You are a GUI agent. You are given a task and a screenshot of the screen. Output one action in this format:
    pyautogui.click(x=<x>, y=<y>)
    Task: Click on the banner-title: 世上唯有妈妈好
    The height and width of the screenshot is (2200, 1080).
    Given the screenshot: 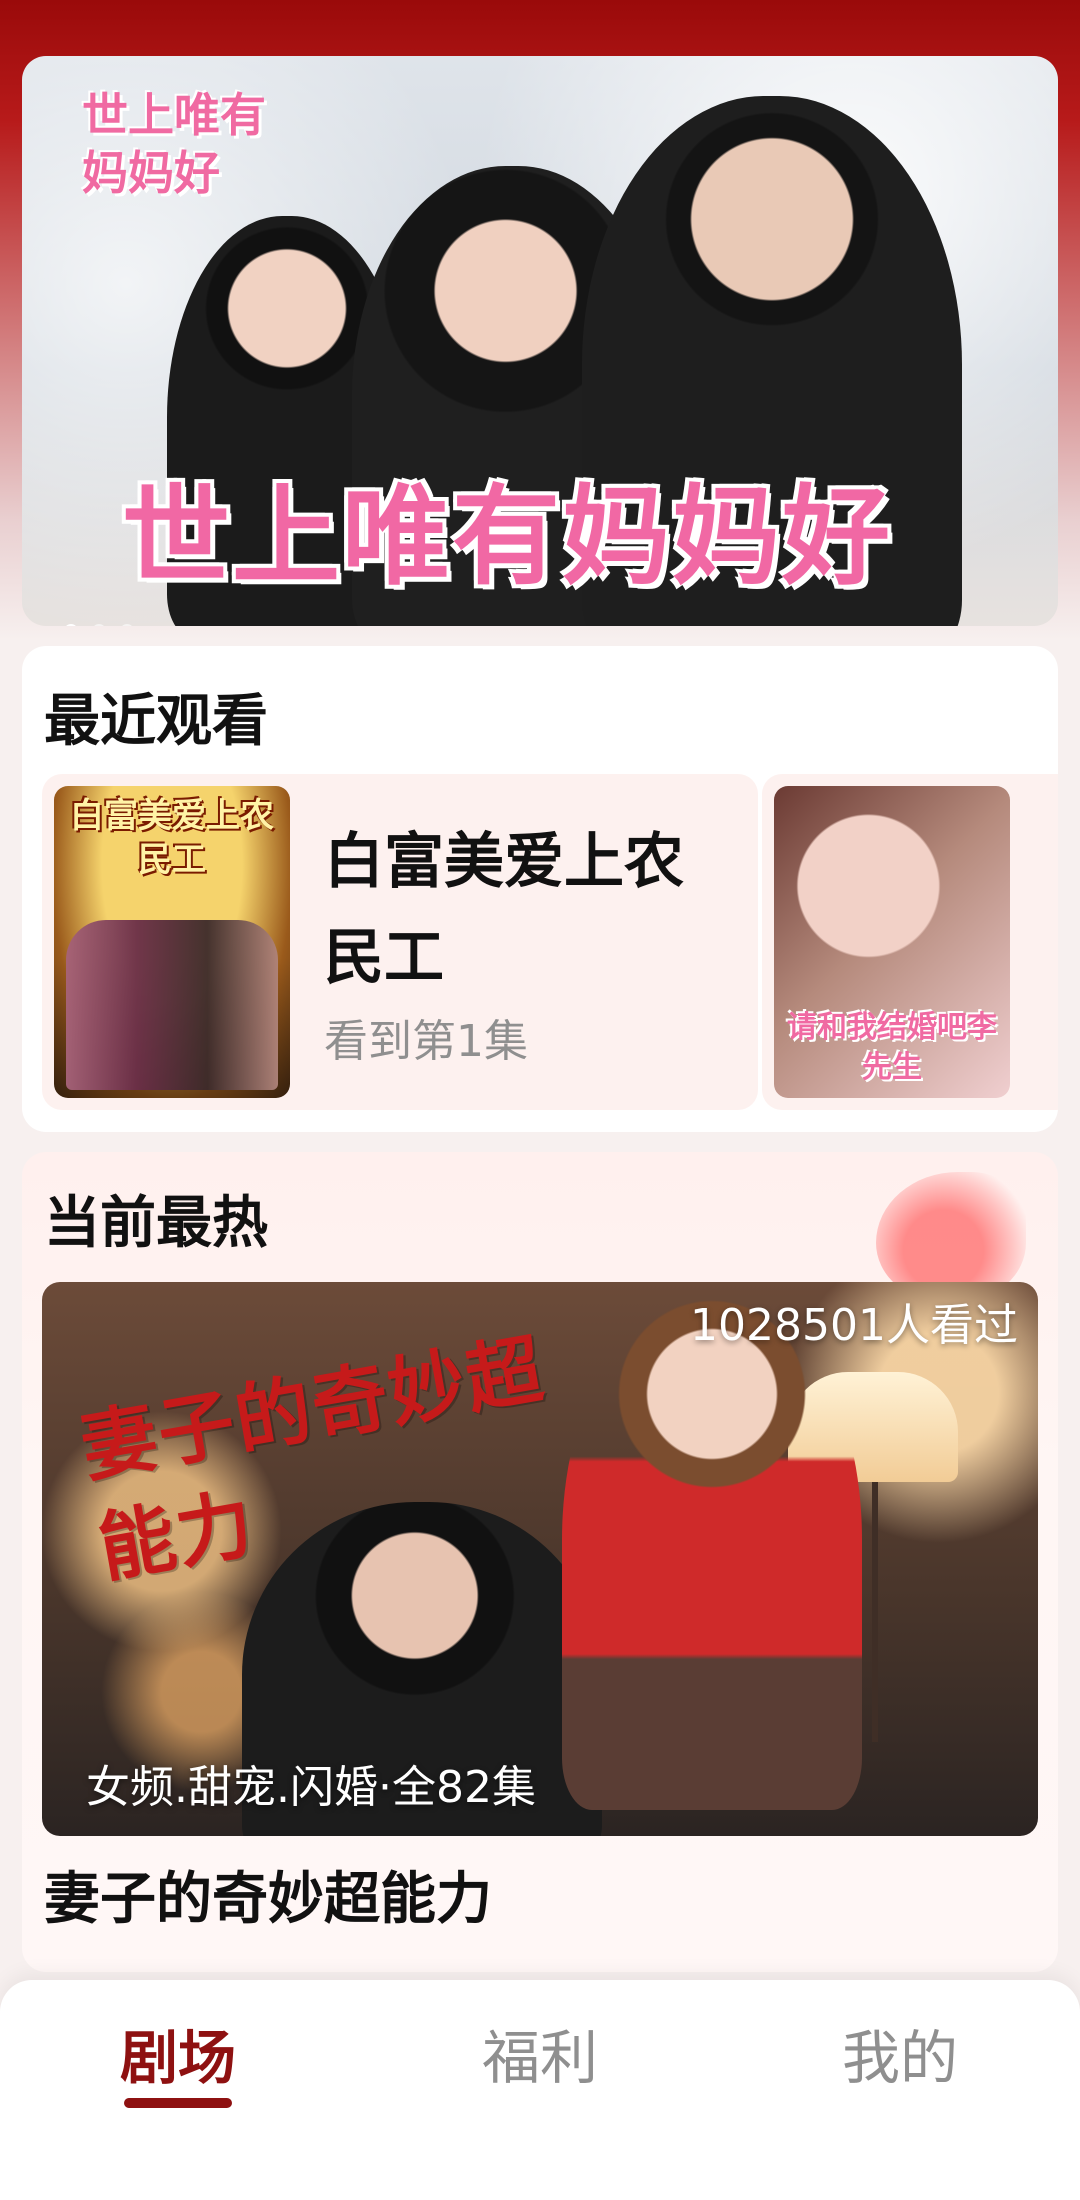 What is the action you would take?
    pyautogui.click(x=507, y=537)
    